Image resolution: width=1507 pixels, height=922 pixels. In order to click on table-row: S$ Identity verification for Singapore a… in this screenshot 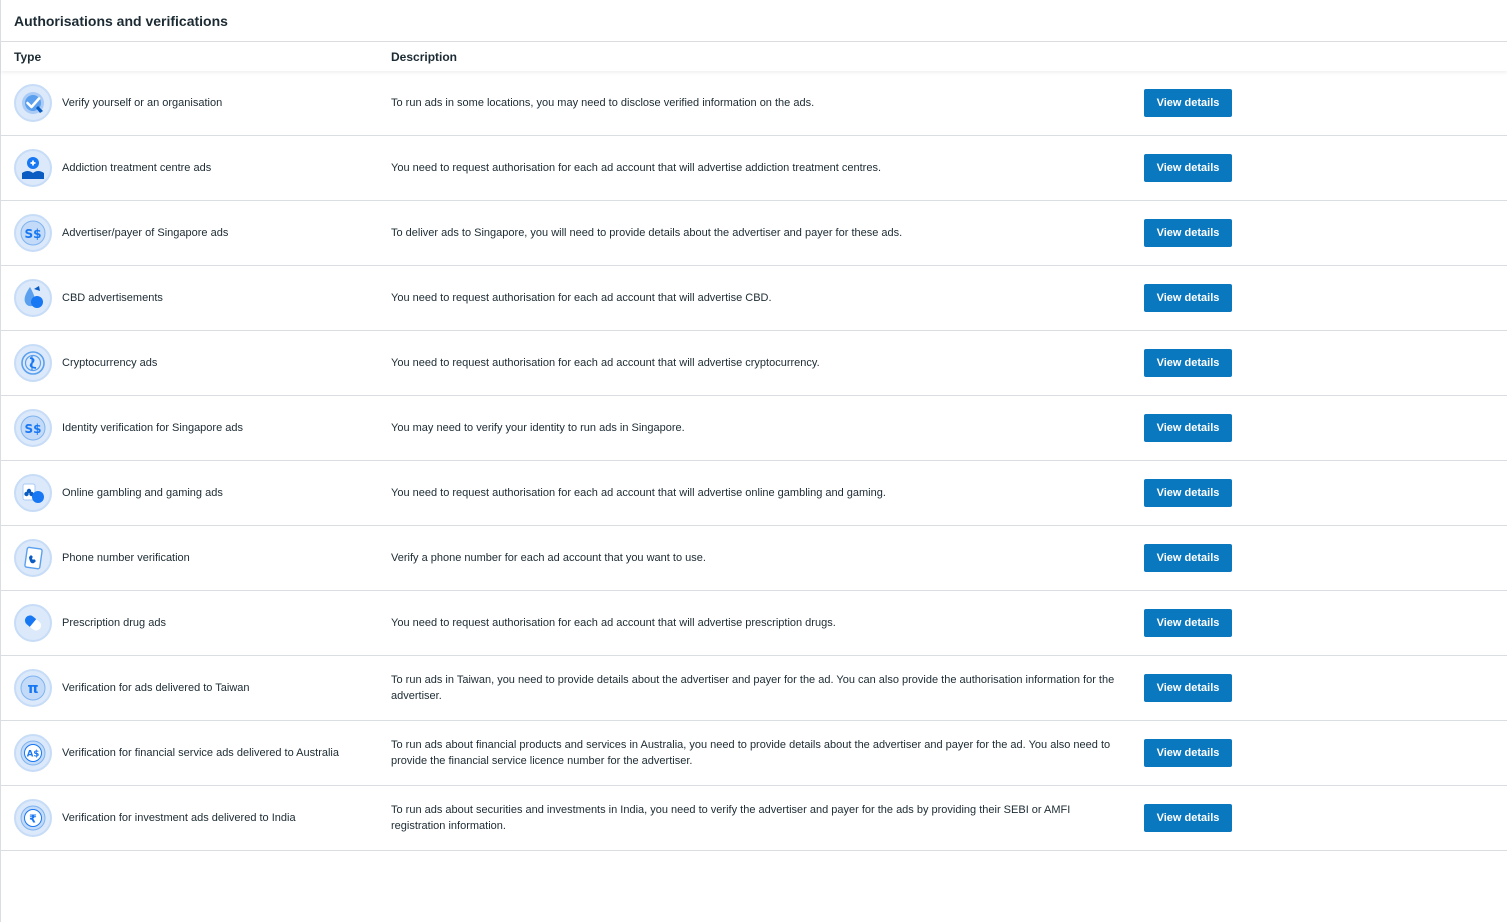, I will do `click(754, 428)`.